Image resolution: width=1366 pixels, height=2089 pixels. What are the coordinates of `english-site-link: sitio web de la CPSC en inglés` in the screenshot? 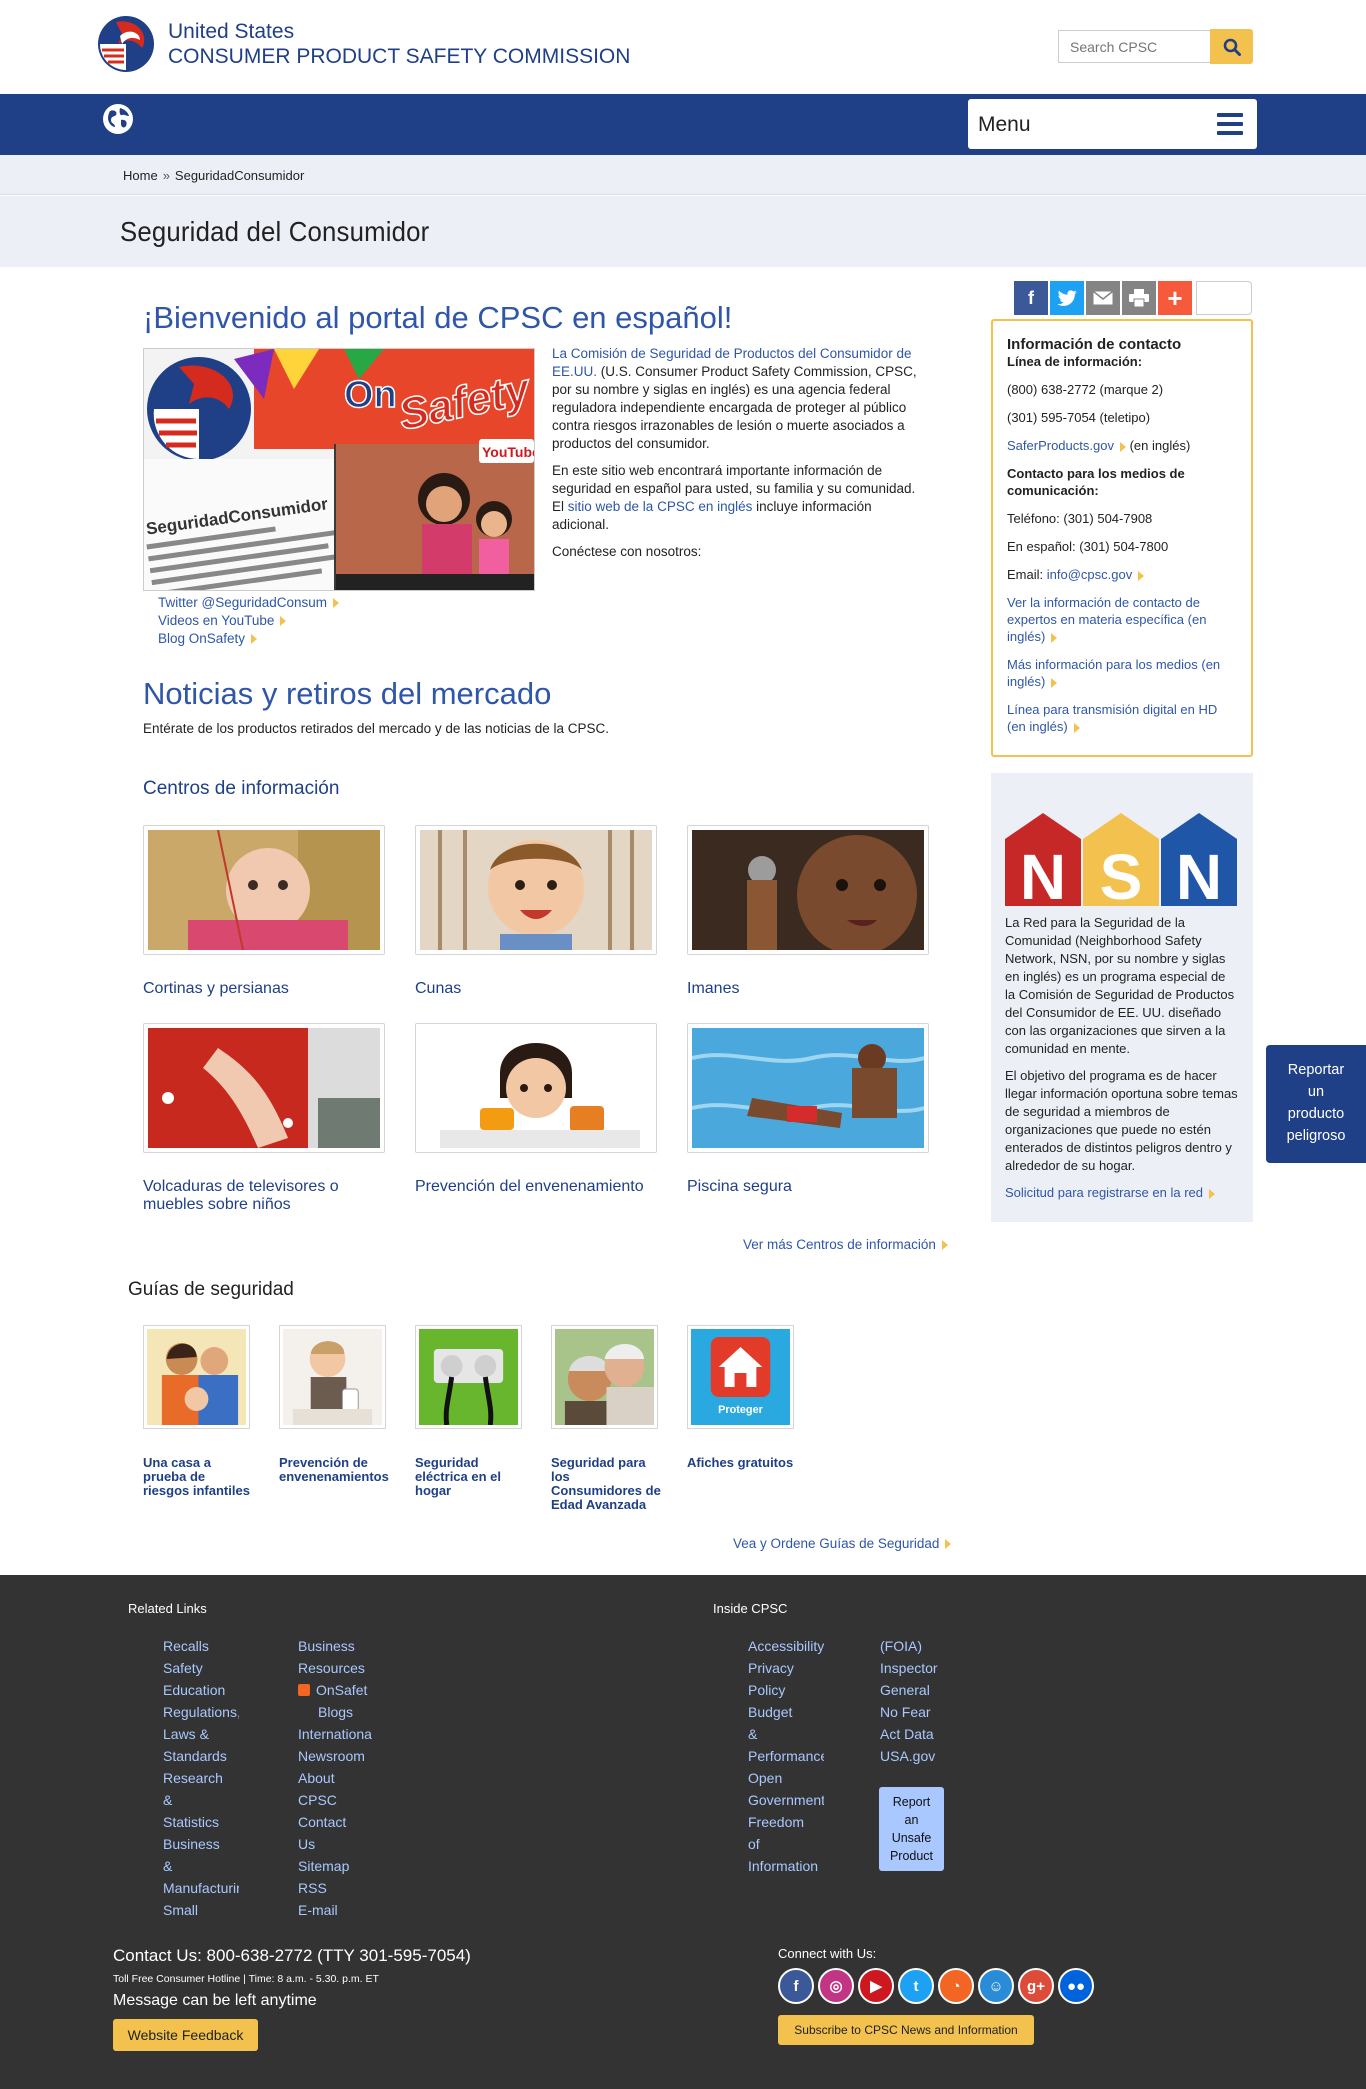 It's located at (660, 506).